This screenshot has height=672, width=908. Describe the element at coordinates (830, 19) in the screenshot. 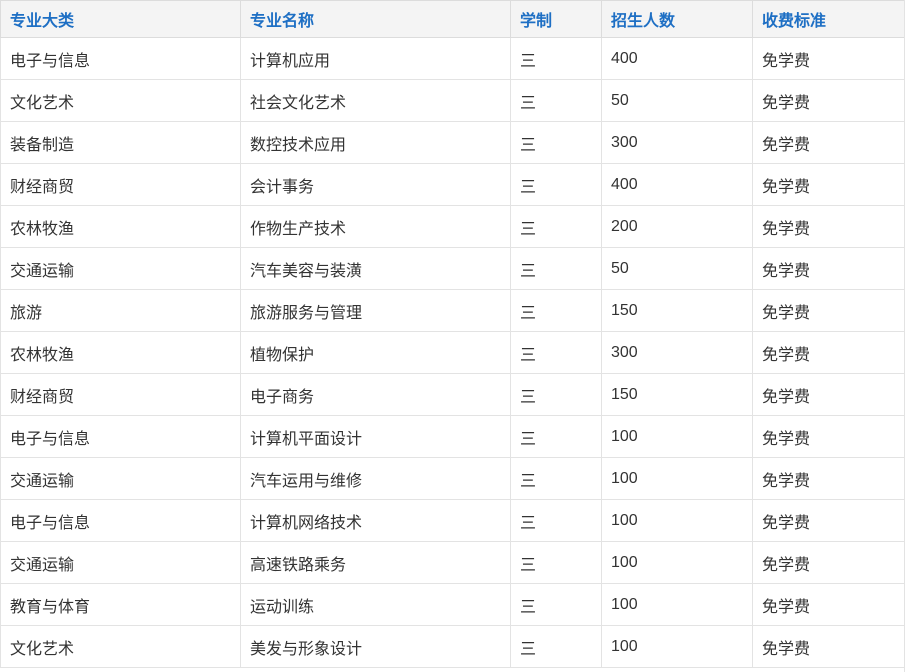

I see `header-tuition: 收费标准` at that location.